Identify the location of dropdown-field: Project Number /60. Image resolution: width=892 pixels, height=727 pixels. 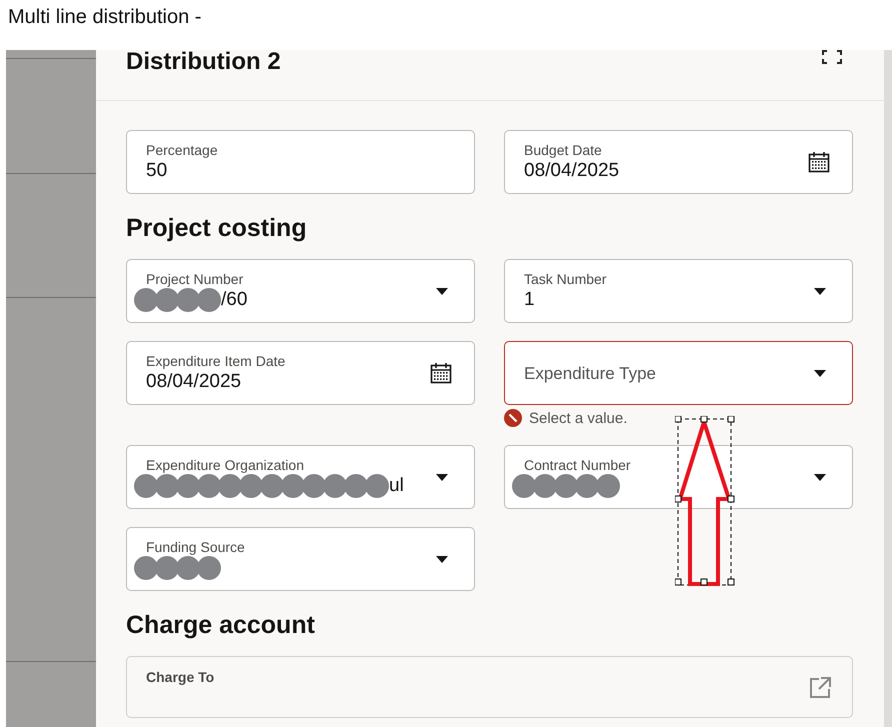
(300, 291).